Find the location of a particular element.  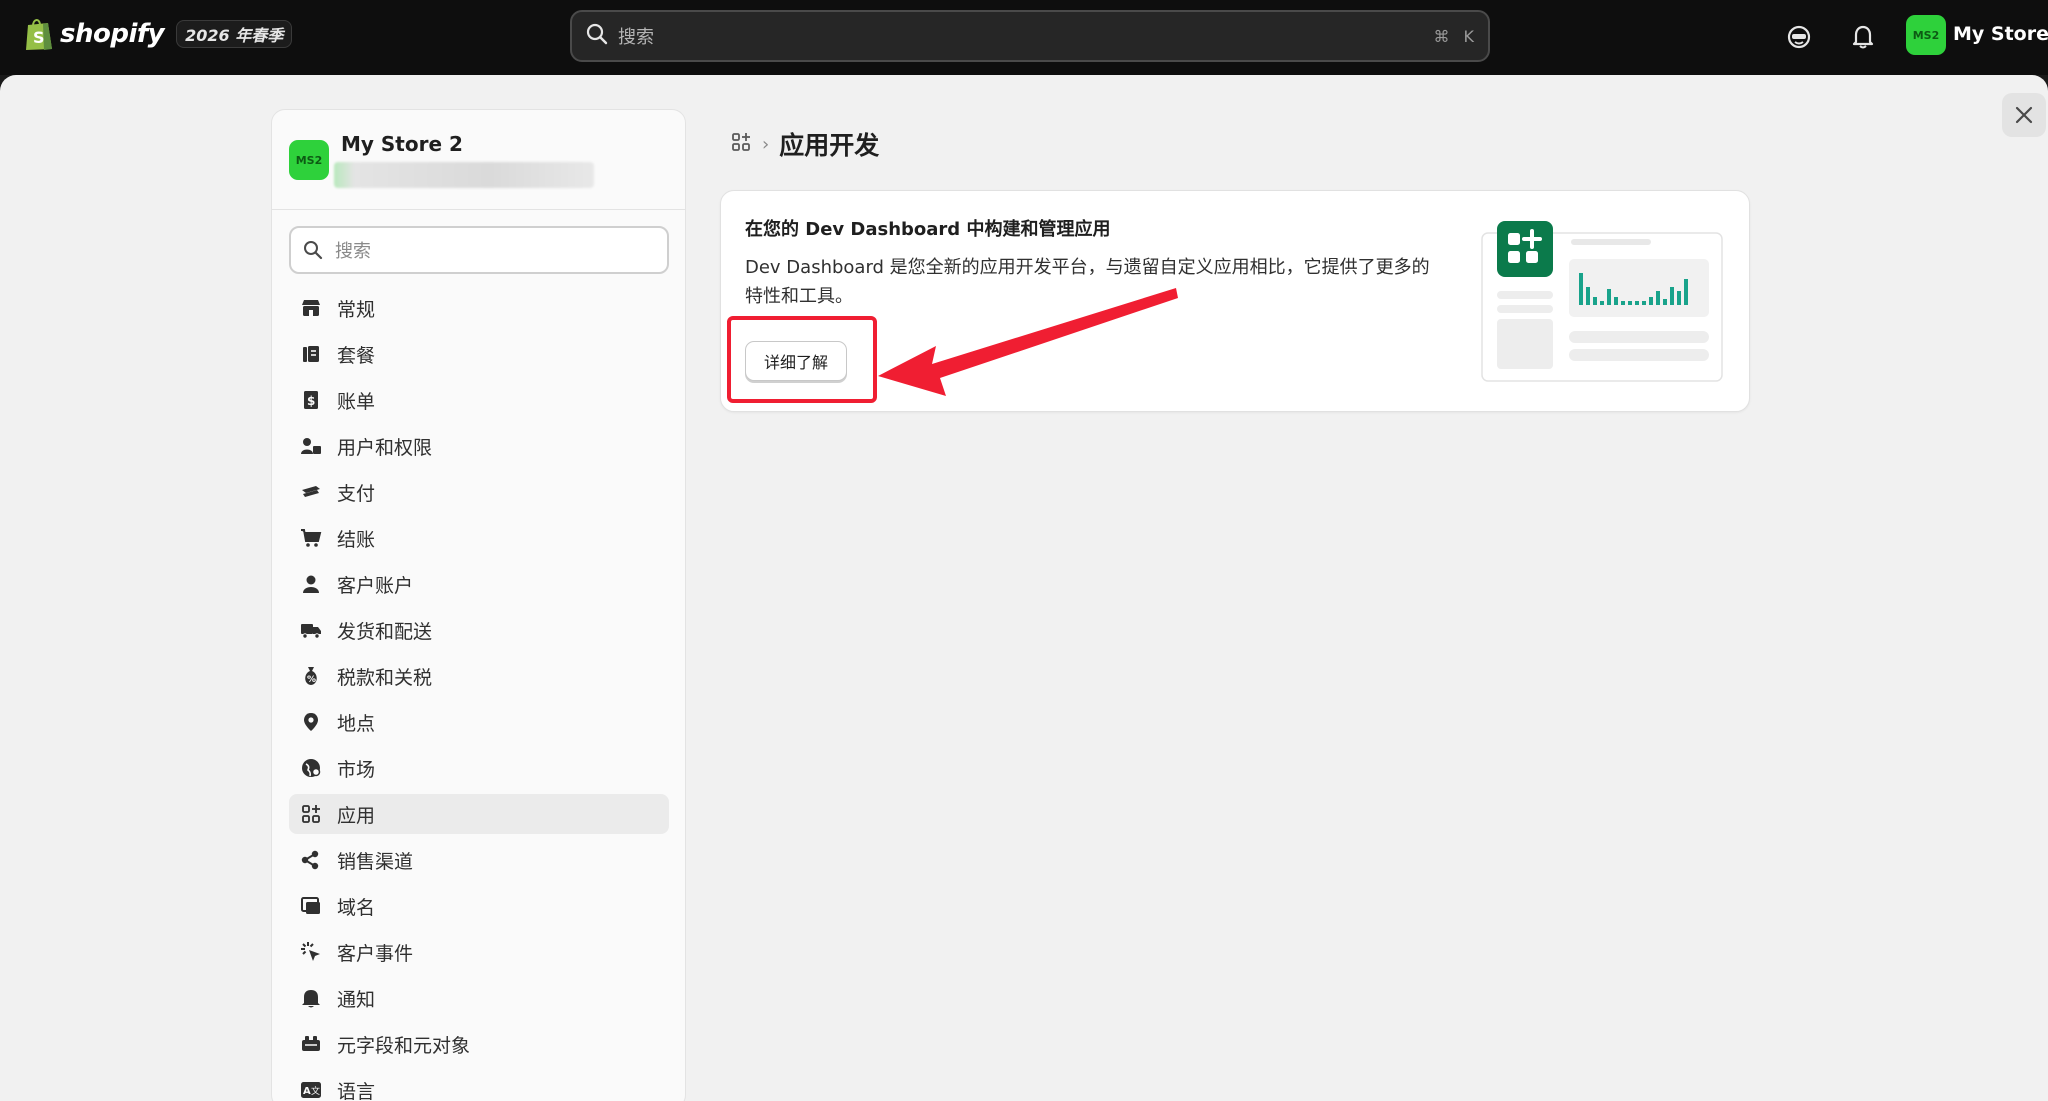

sidebar-item-label: 应用 is located at coordinates (356, 815).